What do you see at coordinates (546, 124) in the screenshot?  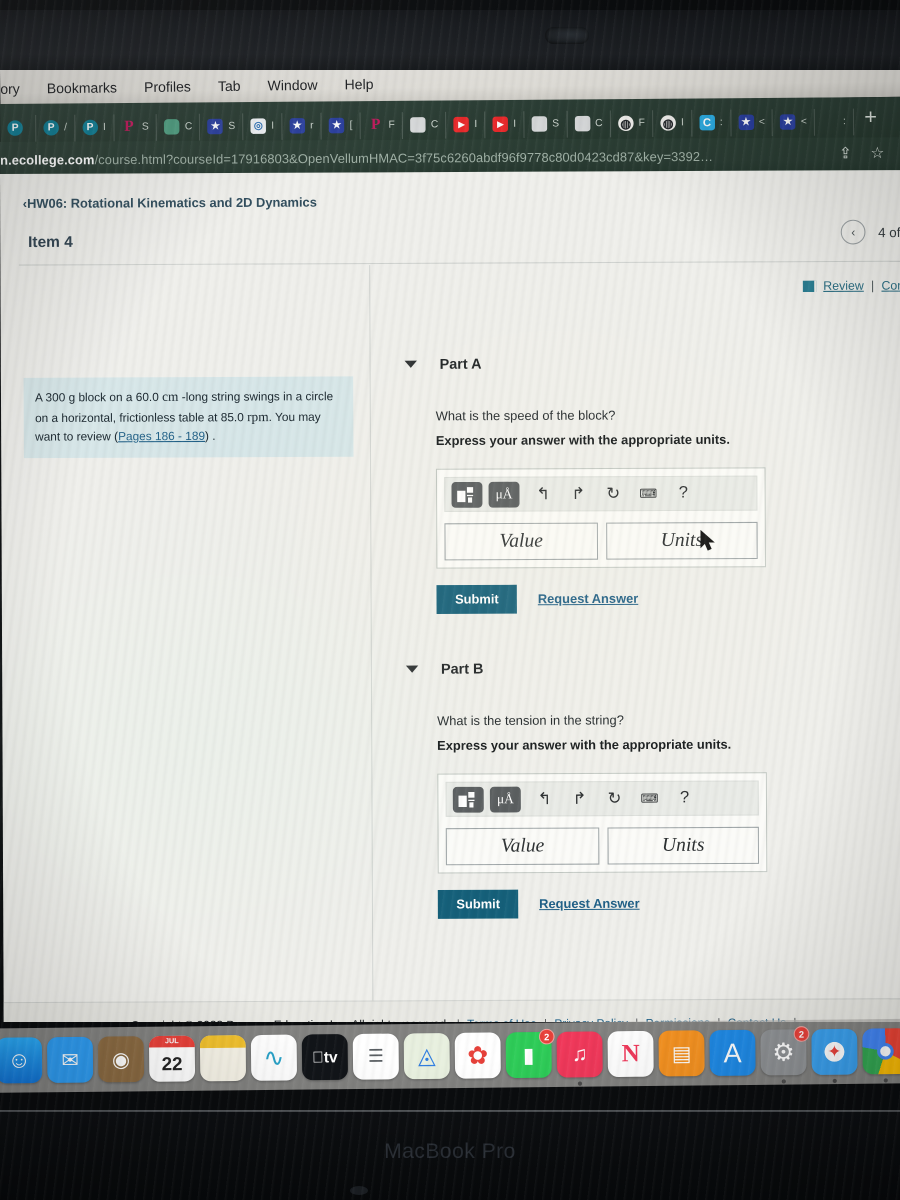 I see `browser-tab: S` at bounding box center [546, 124].